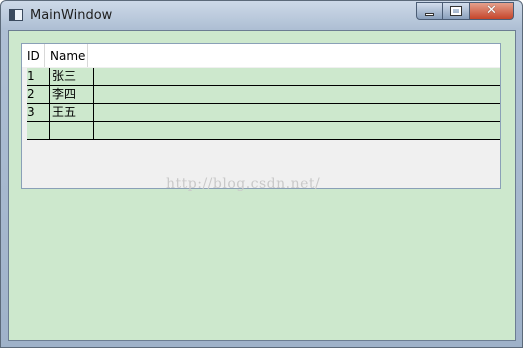  I want to click on close-icon: ✕, so click(491, 10).